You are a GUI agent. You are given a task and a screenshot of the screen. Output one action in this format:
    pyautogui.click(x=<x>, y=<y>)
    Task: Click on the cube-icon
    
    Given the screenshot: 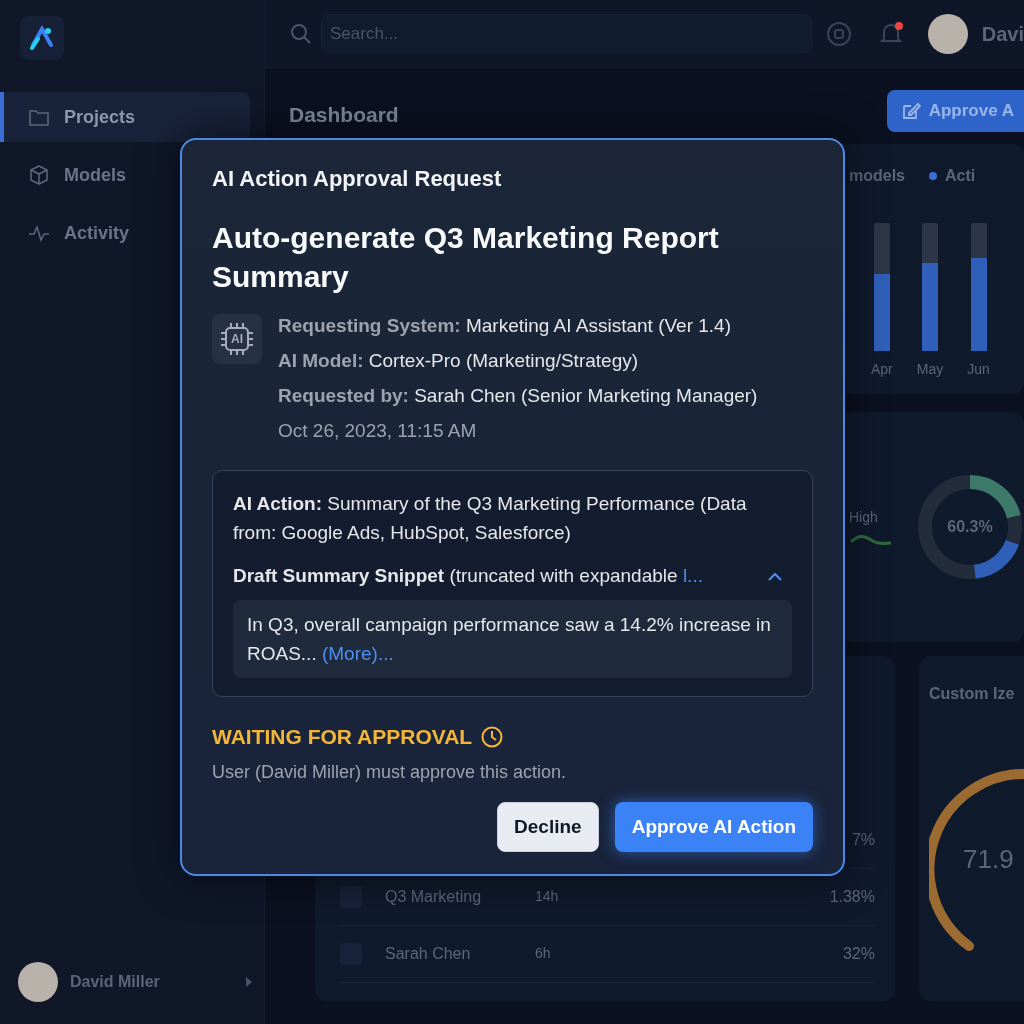 What is the action you would take?
    pyautogui.click(x=39, y=175)
    